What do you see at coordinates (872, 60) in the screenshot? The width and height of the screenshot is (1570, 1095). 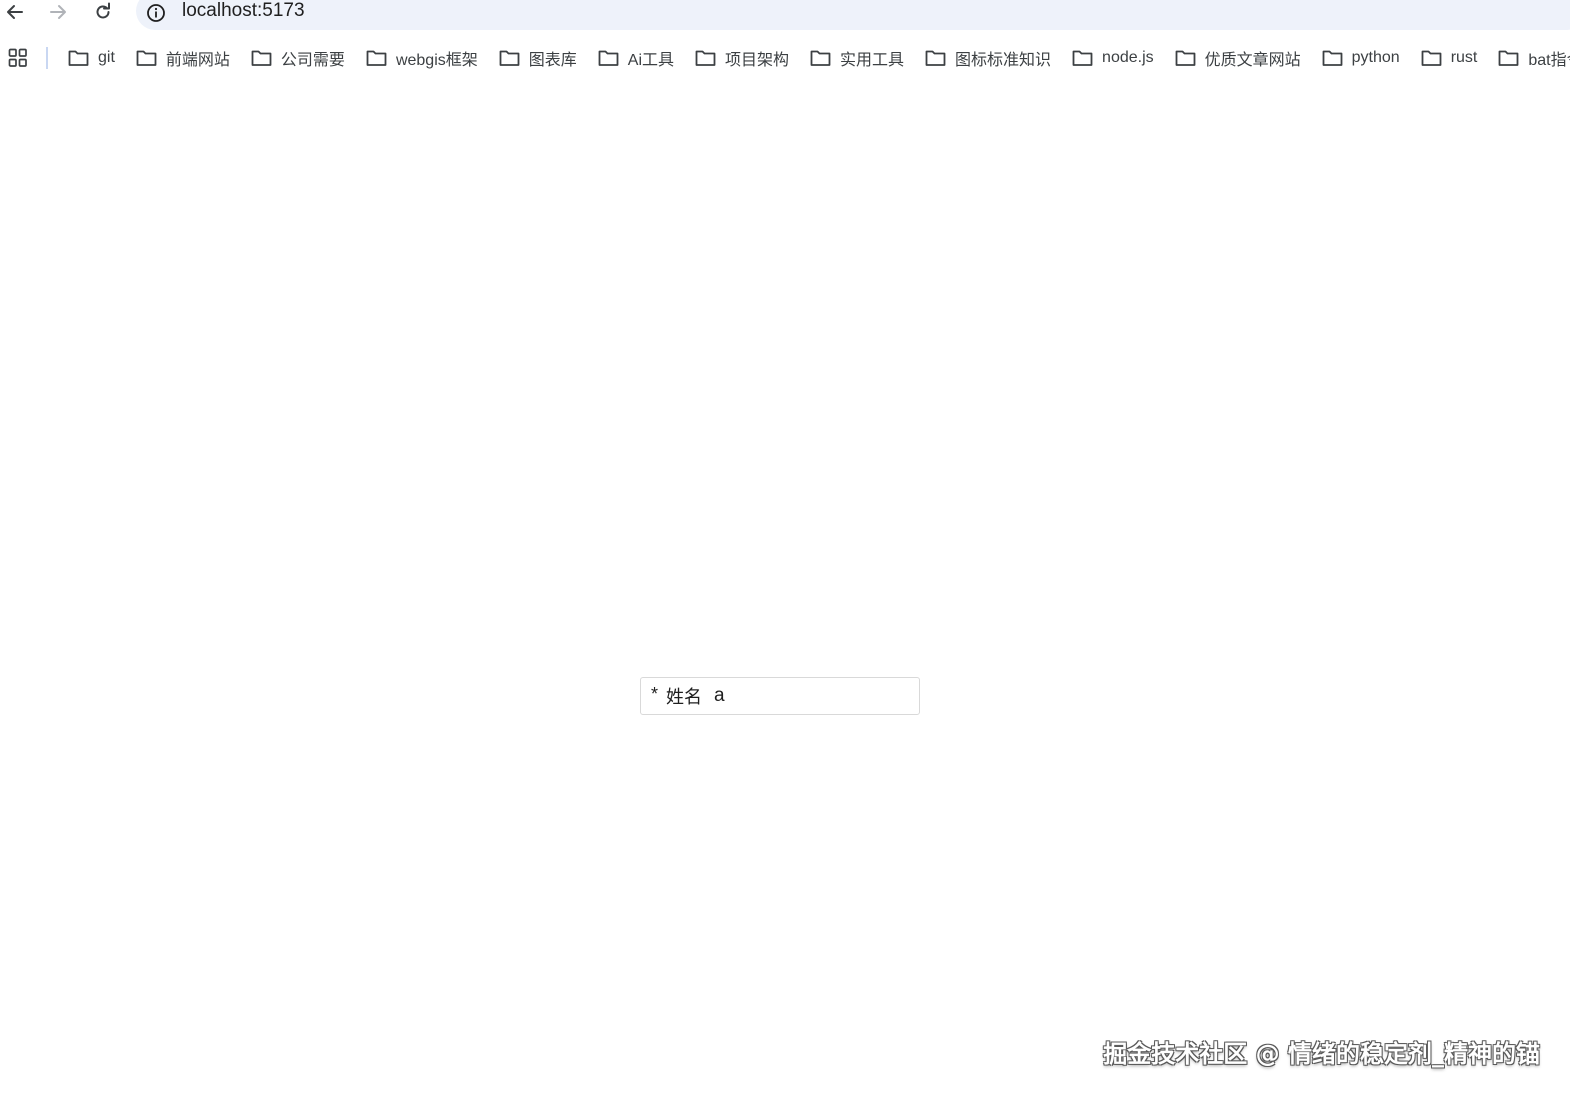 I see `bookmark-label: 实用工具` at bounding box center [872, 60].